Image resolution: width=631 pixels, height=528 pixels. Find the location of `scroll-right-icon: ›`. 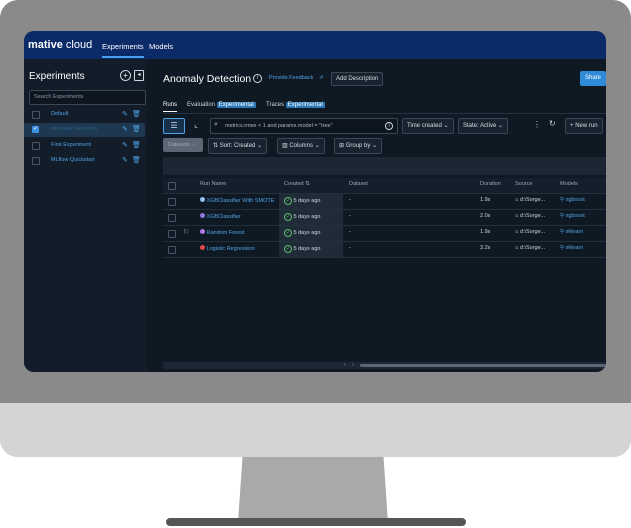

scroll-right-icon: › is located at coordinates (353, 365).